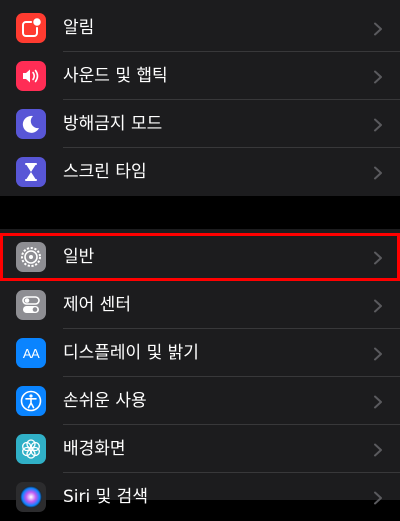 The image size is (400, 521). What do you see at coordinates (31, 257) in the screenshot?
I see `gear-icon` at bounding box center [31, 257].